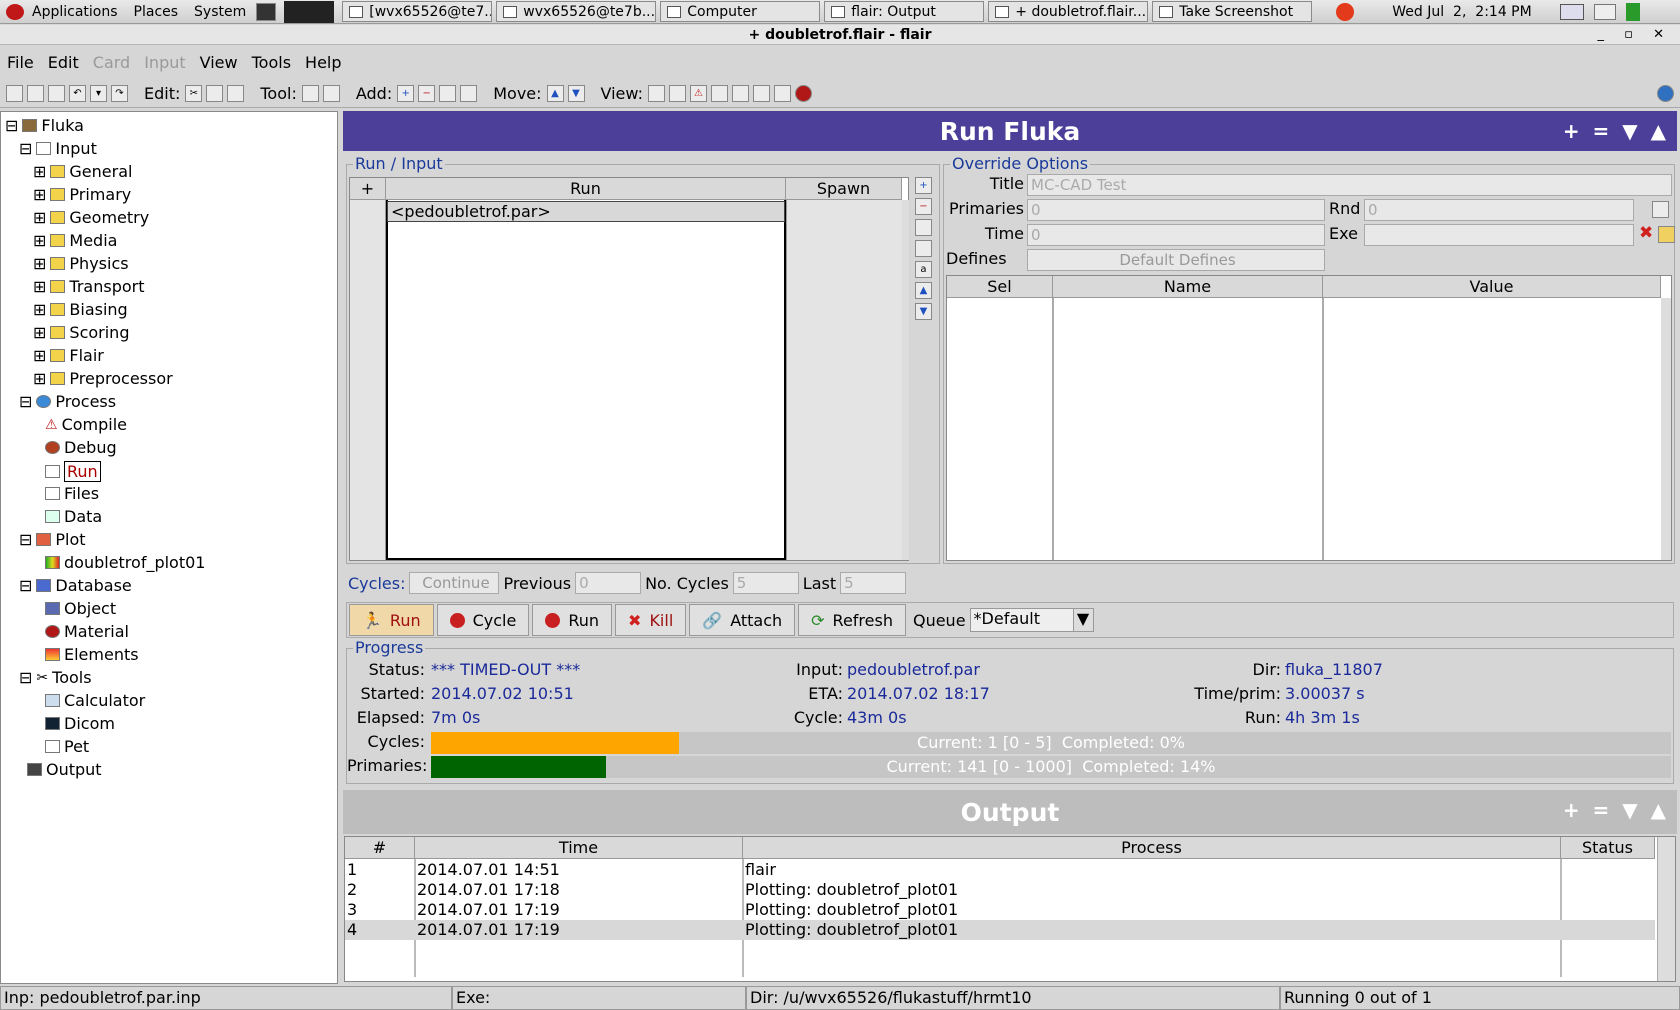 The image size is (1680, 1010). I want to click on menu-card: Card, so click(111, 62).